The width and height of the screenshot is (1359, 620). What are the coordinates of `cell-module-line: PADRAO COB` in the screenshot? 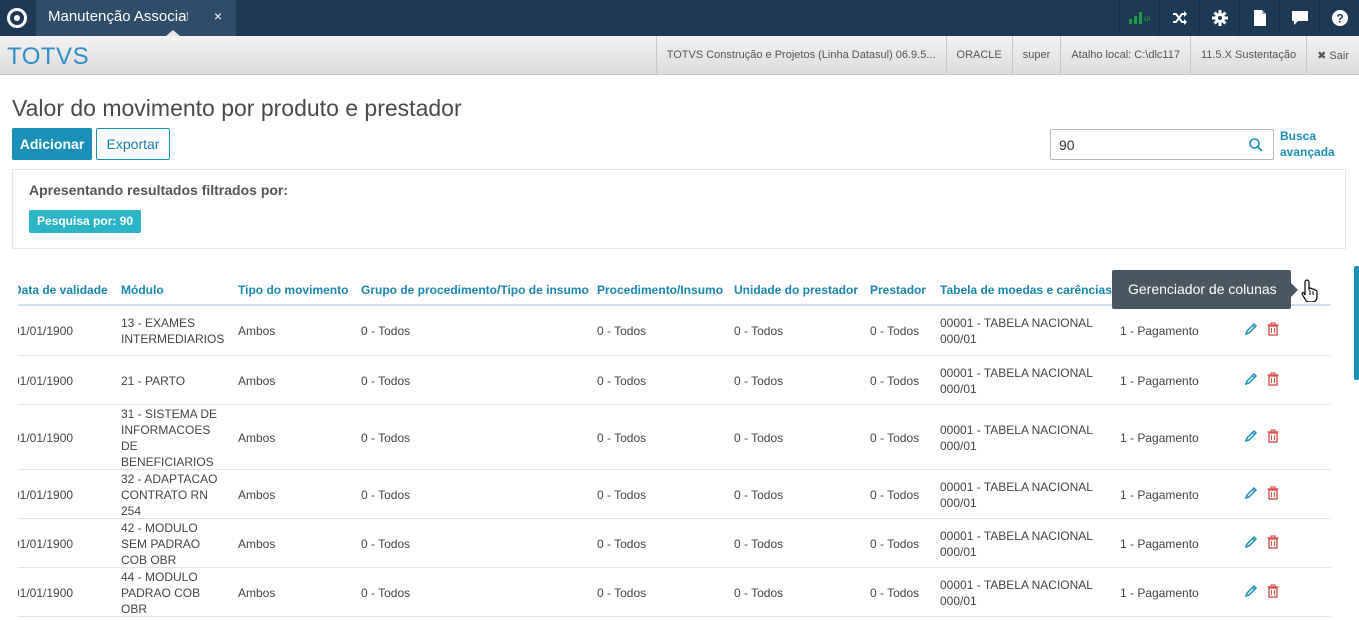 It's located at (161, 593).